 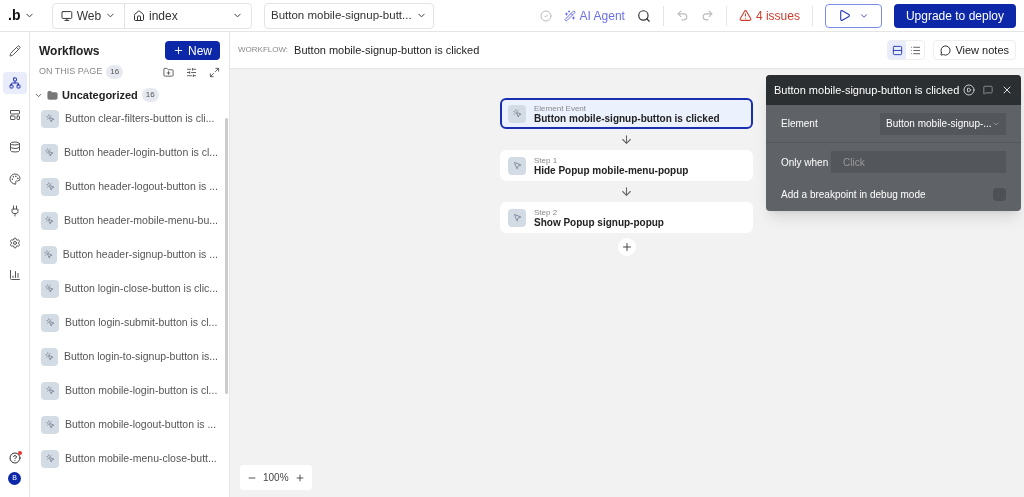 What do you see at coordinates (627, 118) in the screenshot?
I see `step-title: Button mobile-signup-button is clicked` at bounding box center [627, 118].